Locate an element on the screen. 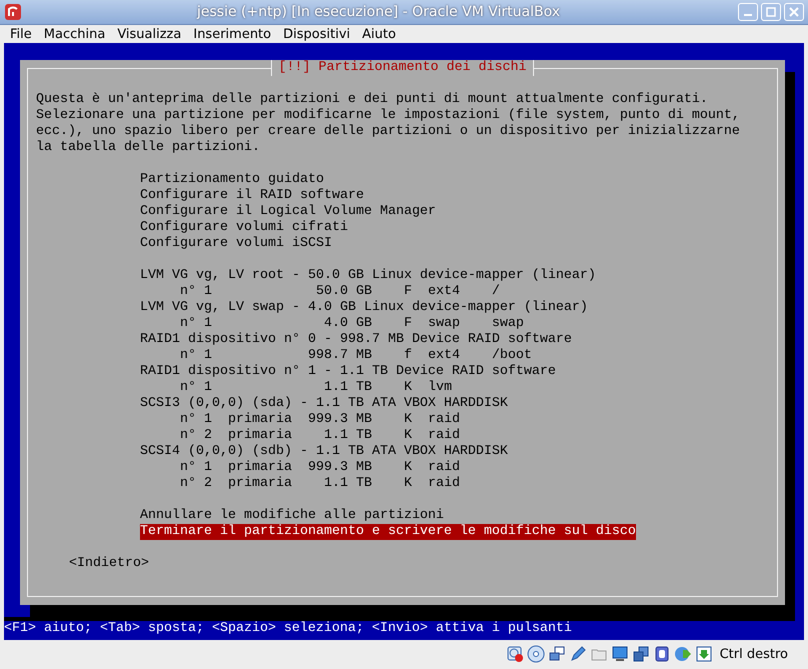 This screenshot has width=808, height=669. windows-icon is located at coordinates (641, 654).